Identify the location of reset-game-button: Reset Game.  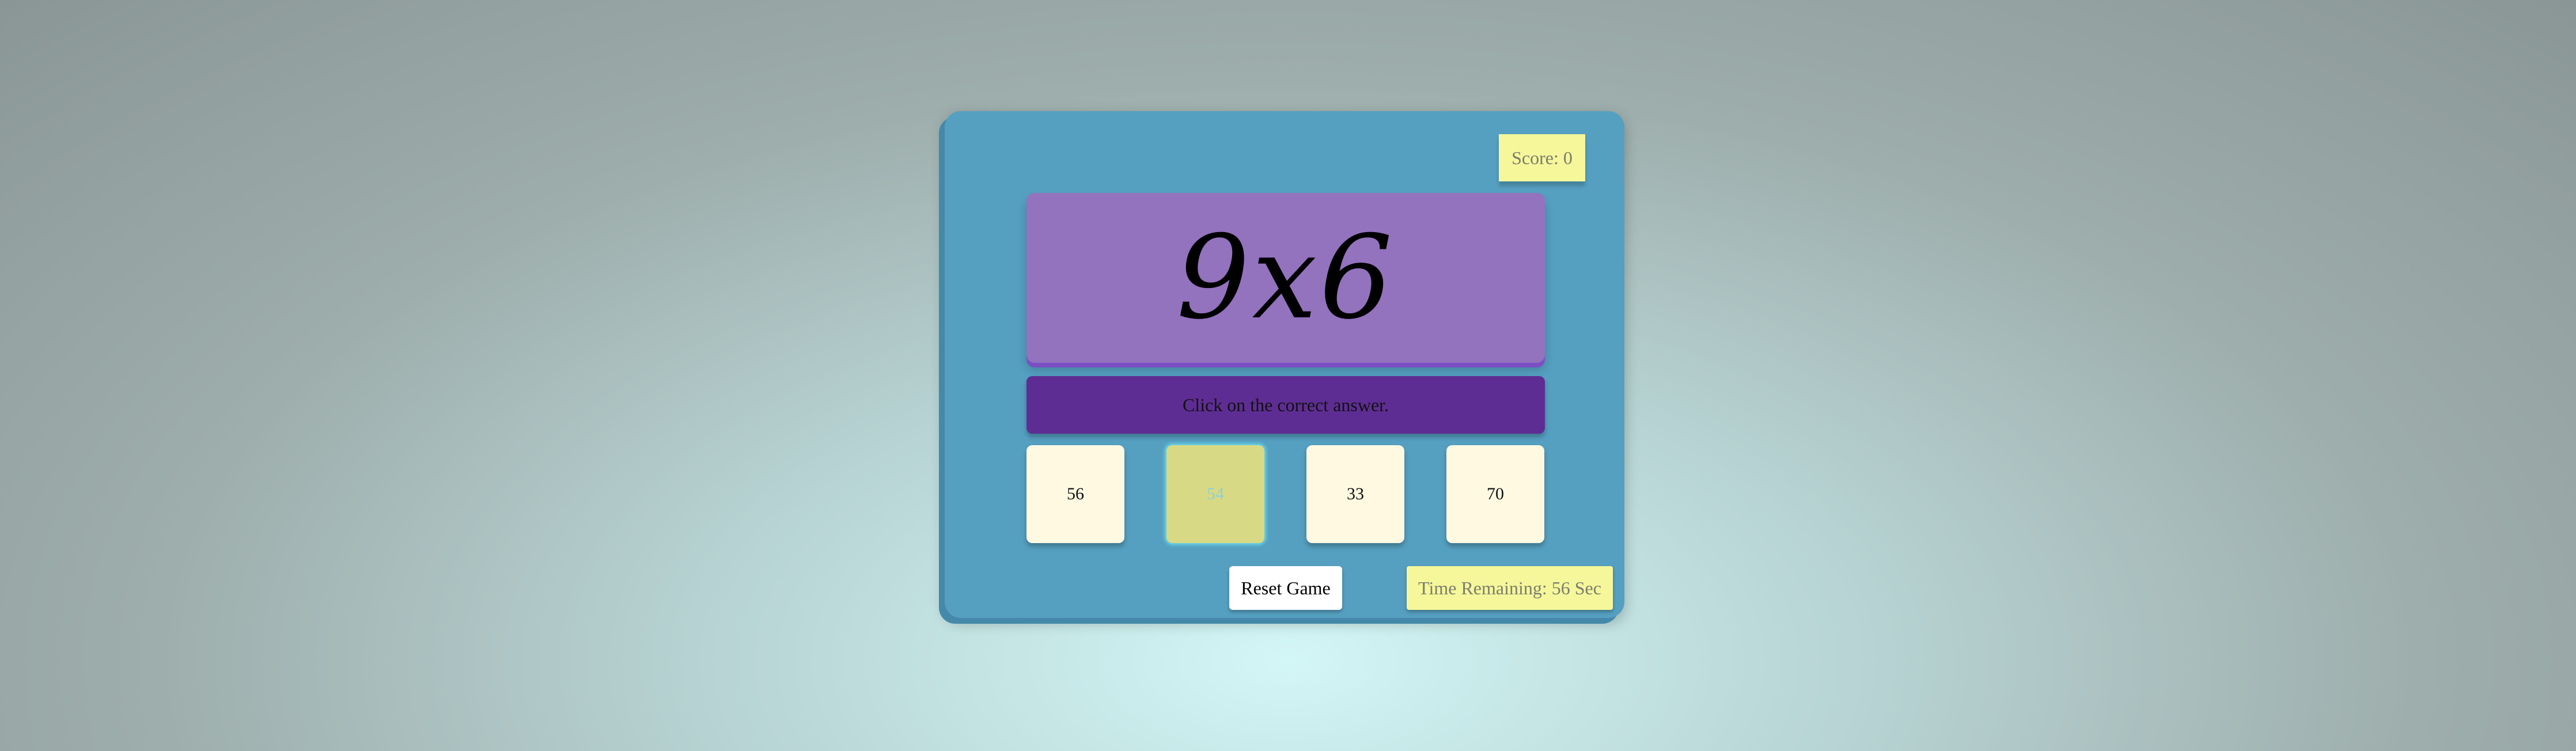
(1285, 588).